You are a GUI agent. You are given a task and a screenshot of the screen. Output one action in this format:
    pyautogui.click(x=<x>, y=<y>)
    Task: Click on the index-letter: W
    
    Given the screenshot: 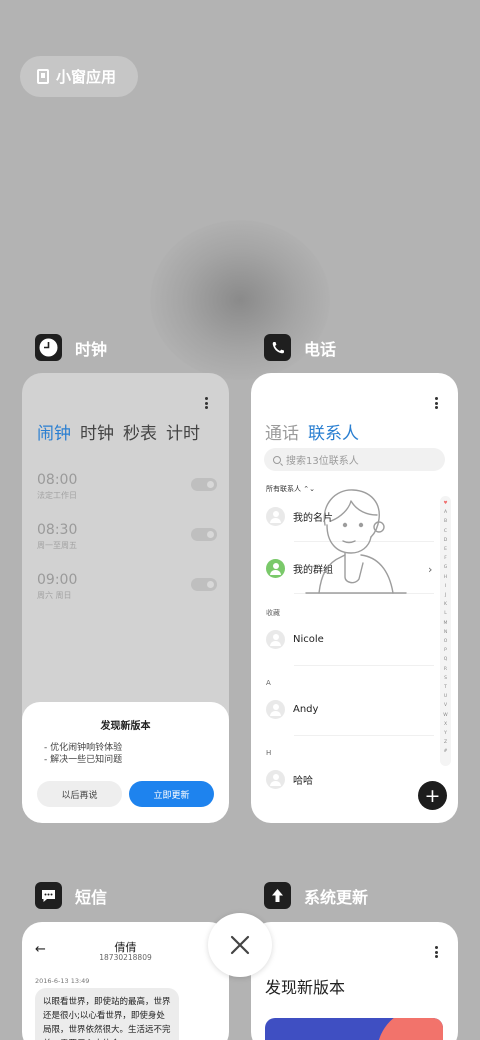 What is the action you would take?
    pyautogui.click(x=445, y=715)
    